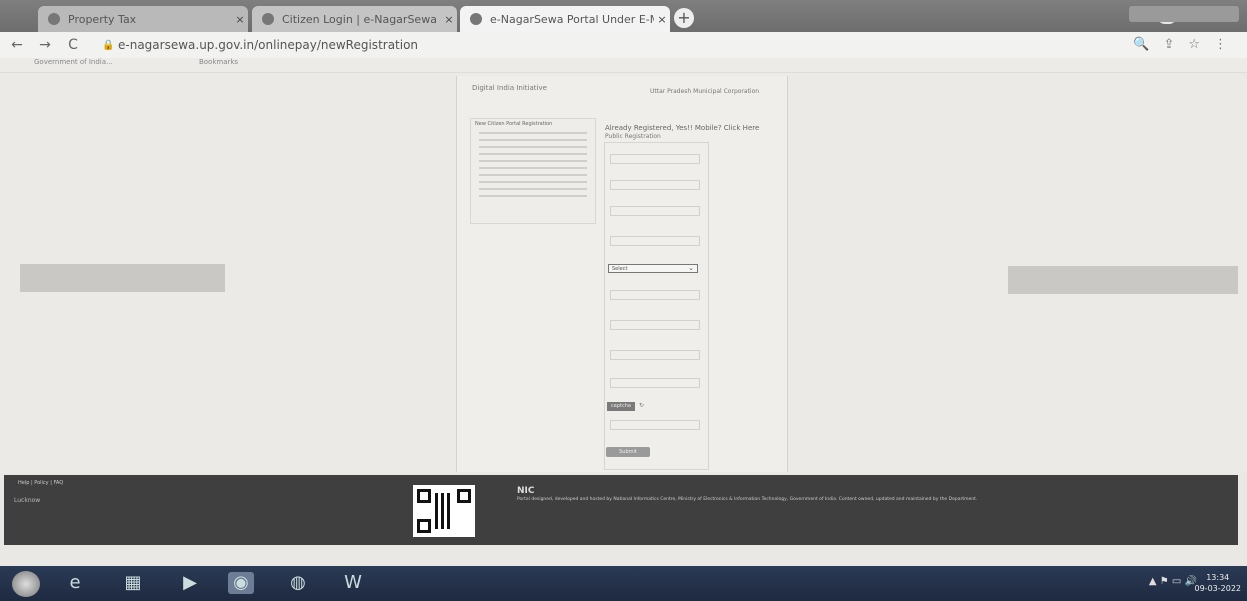  I want to click on instructions-box: New Citizen Portal Registration, so click(533, 171).